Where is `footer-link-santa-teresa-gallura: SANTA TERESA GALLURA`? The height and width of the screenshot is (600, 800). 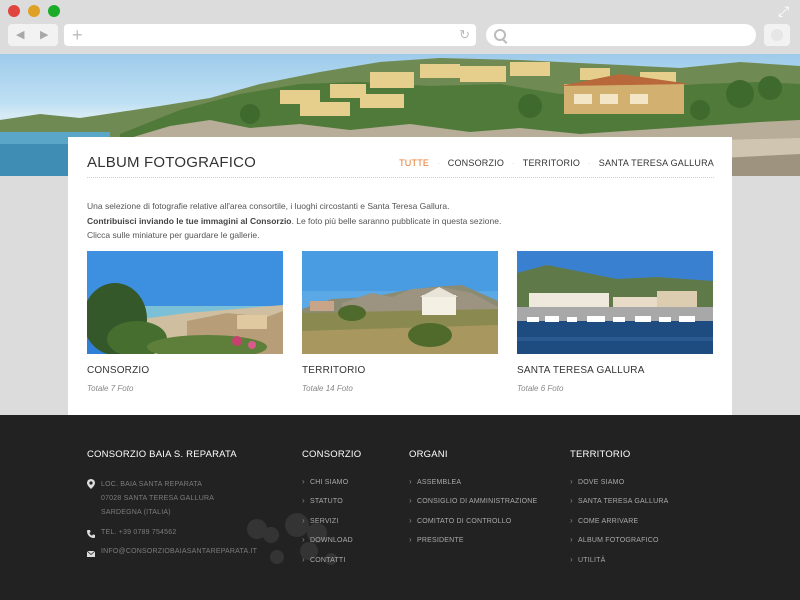
footer-link-santa-teresa-gallura: SANTA TERESA GALLURA is located at coordinates (619, 506).